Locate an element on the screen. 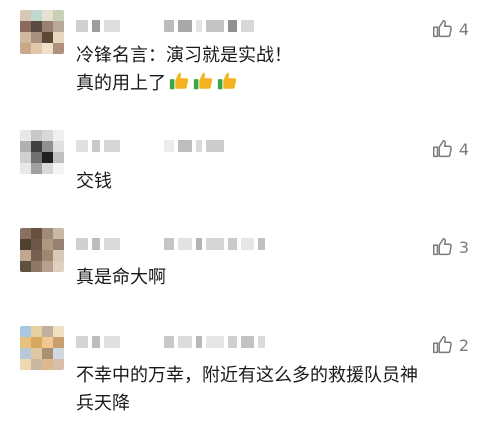  like-button: 3 is located at coordinates (450, 247).